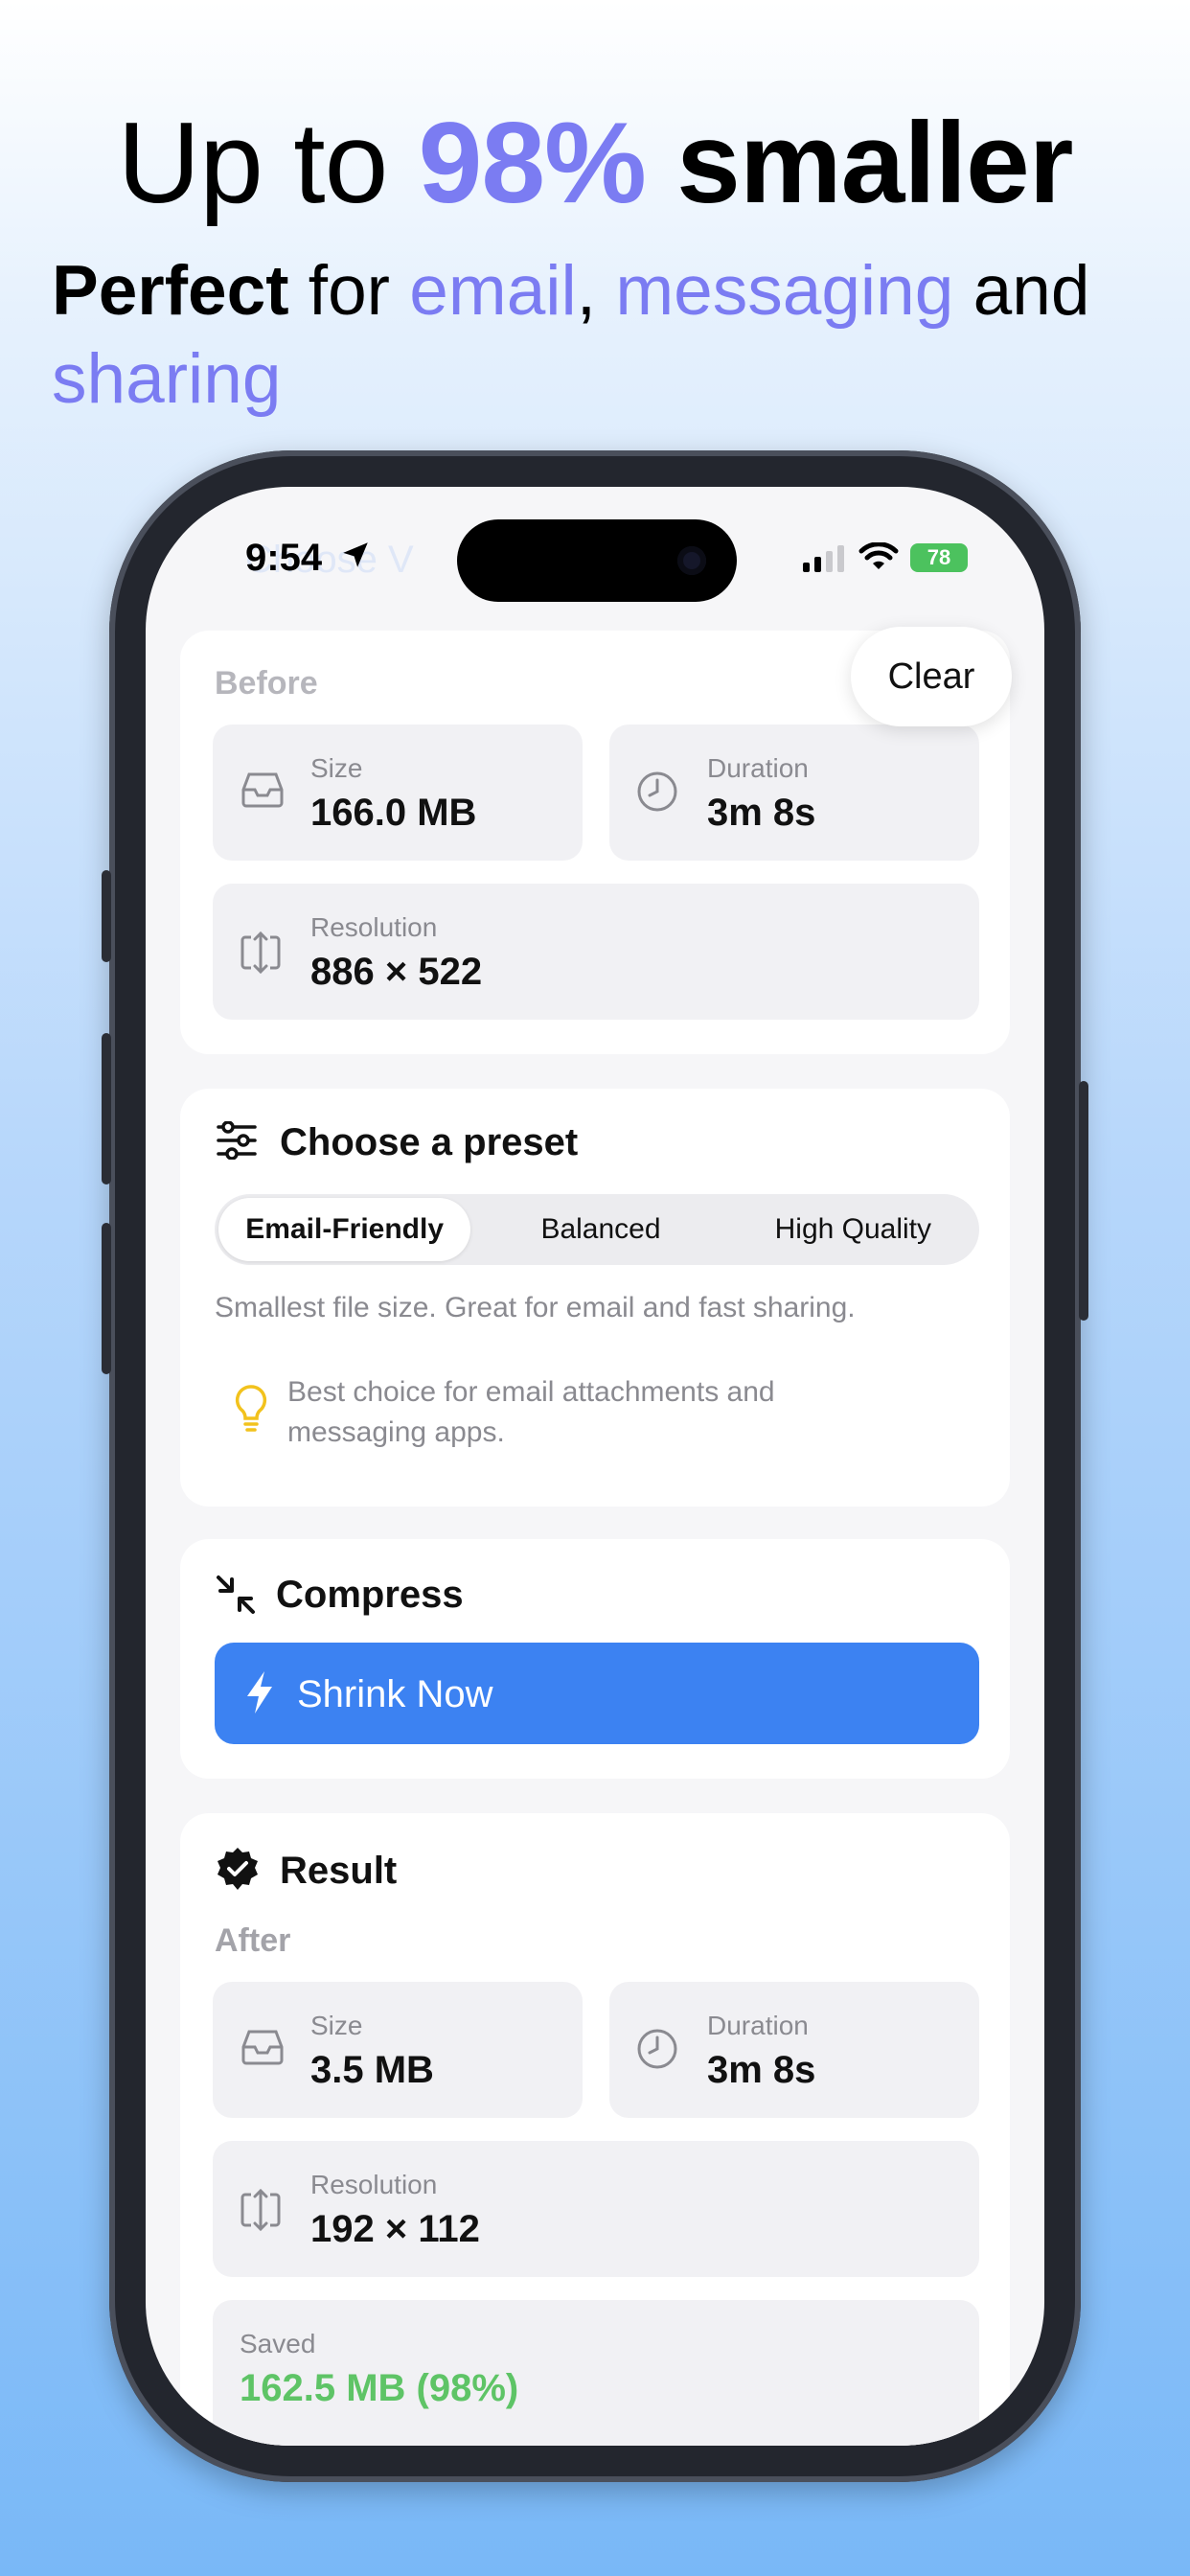  What do you see at coordinates (596, 2373) in the screenshot?
I see `saved-tile: Saved 162.5 MB (98%)` at bounding box center [596, 2373].